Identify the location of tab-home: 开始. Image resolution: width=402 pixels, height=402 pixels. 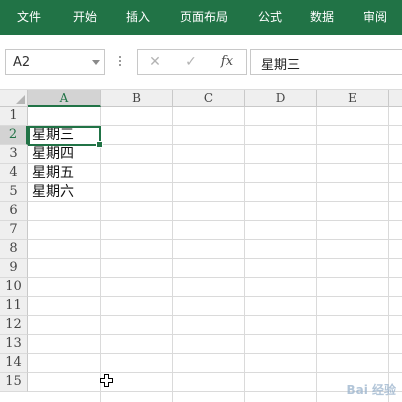
(85, 17).